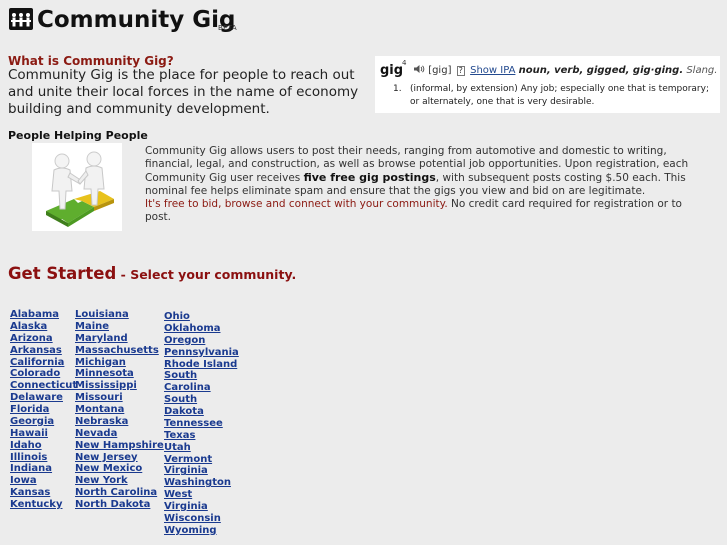 The image size is (727, 545). What do you see at coordinates (43, 315) in the screenshot?
I see `state-link: Alabama` at bounding box center [43, 315].